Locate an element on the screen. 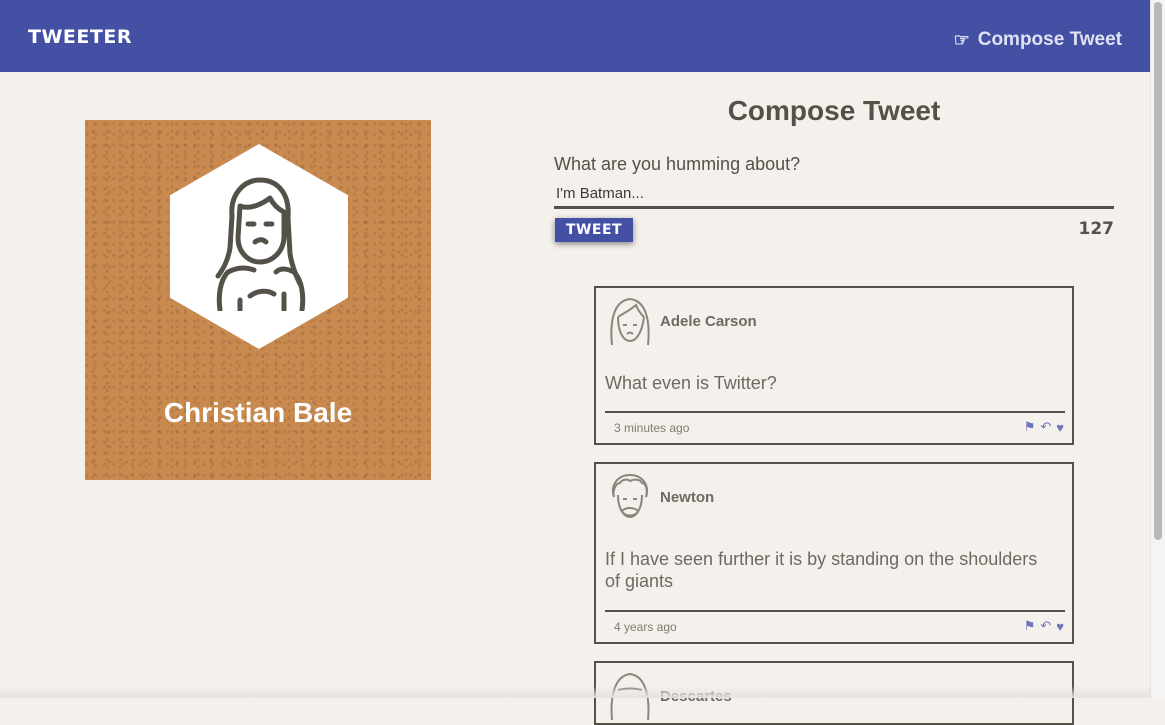 The height and width of the screenshot is (725, 1165). female-avatar-icon is located at coordinates (630, 321).